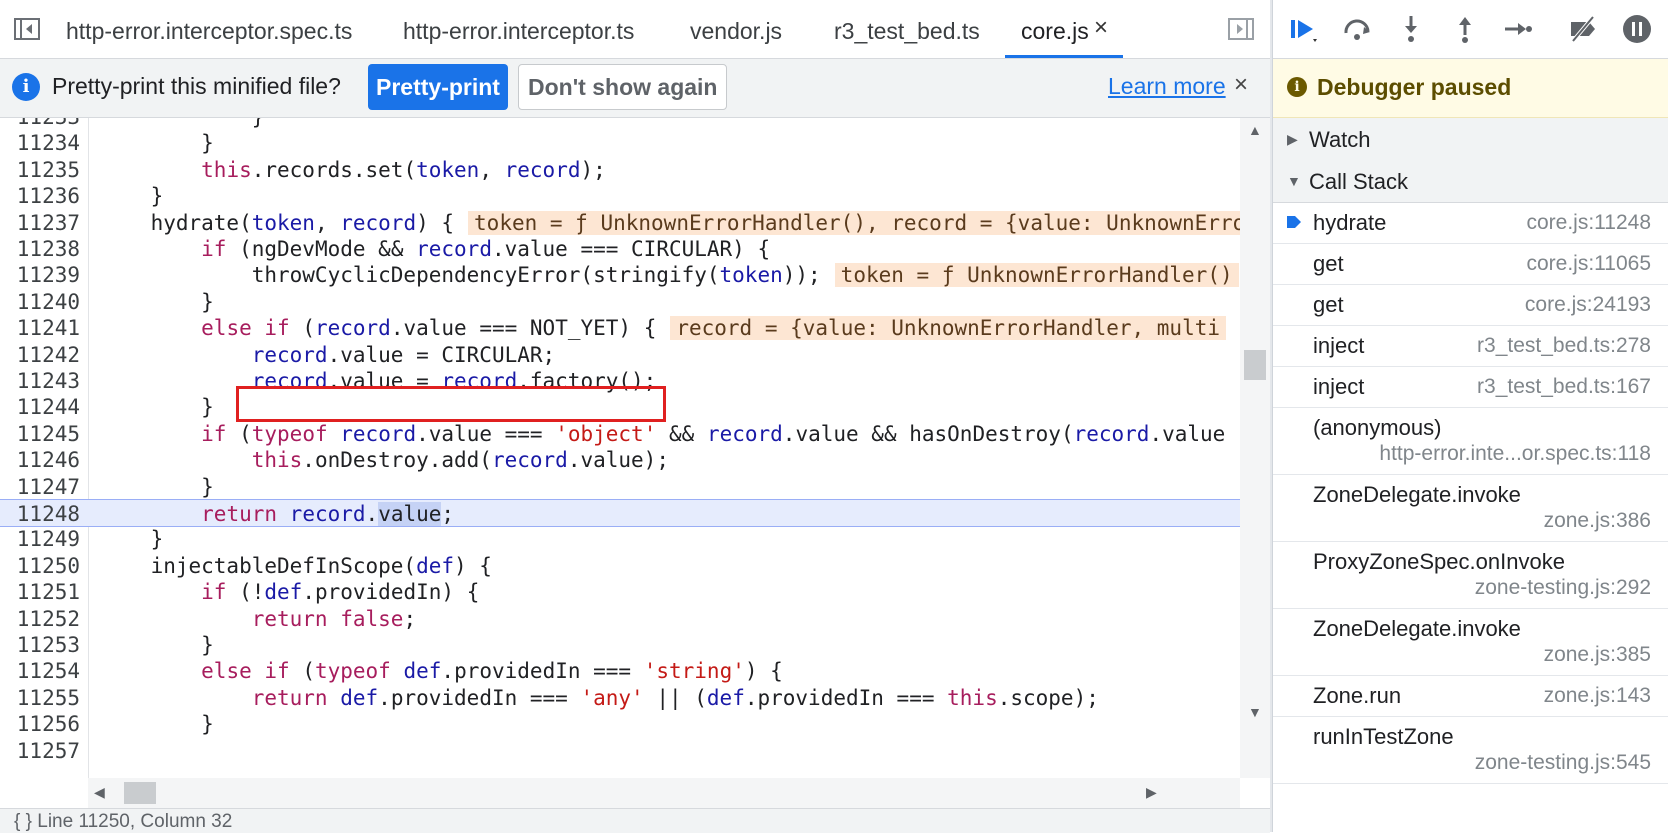 The height and width of the screenshot is (833, 1668). I want to click on code-line: 11250 injectableDefInScope(def) {, so click(620, 566).